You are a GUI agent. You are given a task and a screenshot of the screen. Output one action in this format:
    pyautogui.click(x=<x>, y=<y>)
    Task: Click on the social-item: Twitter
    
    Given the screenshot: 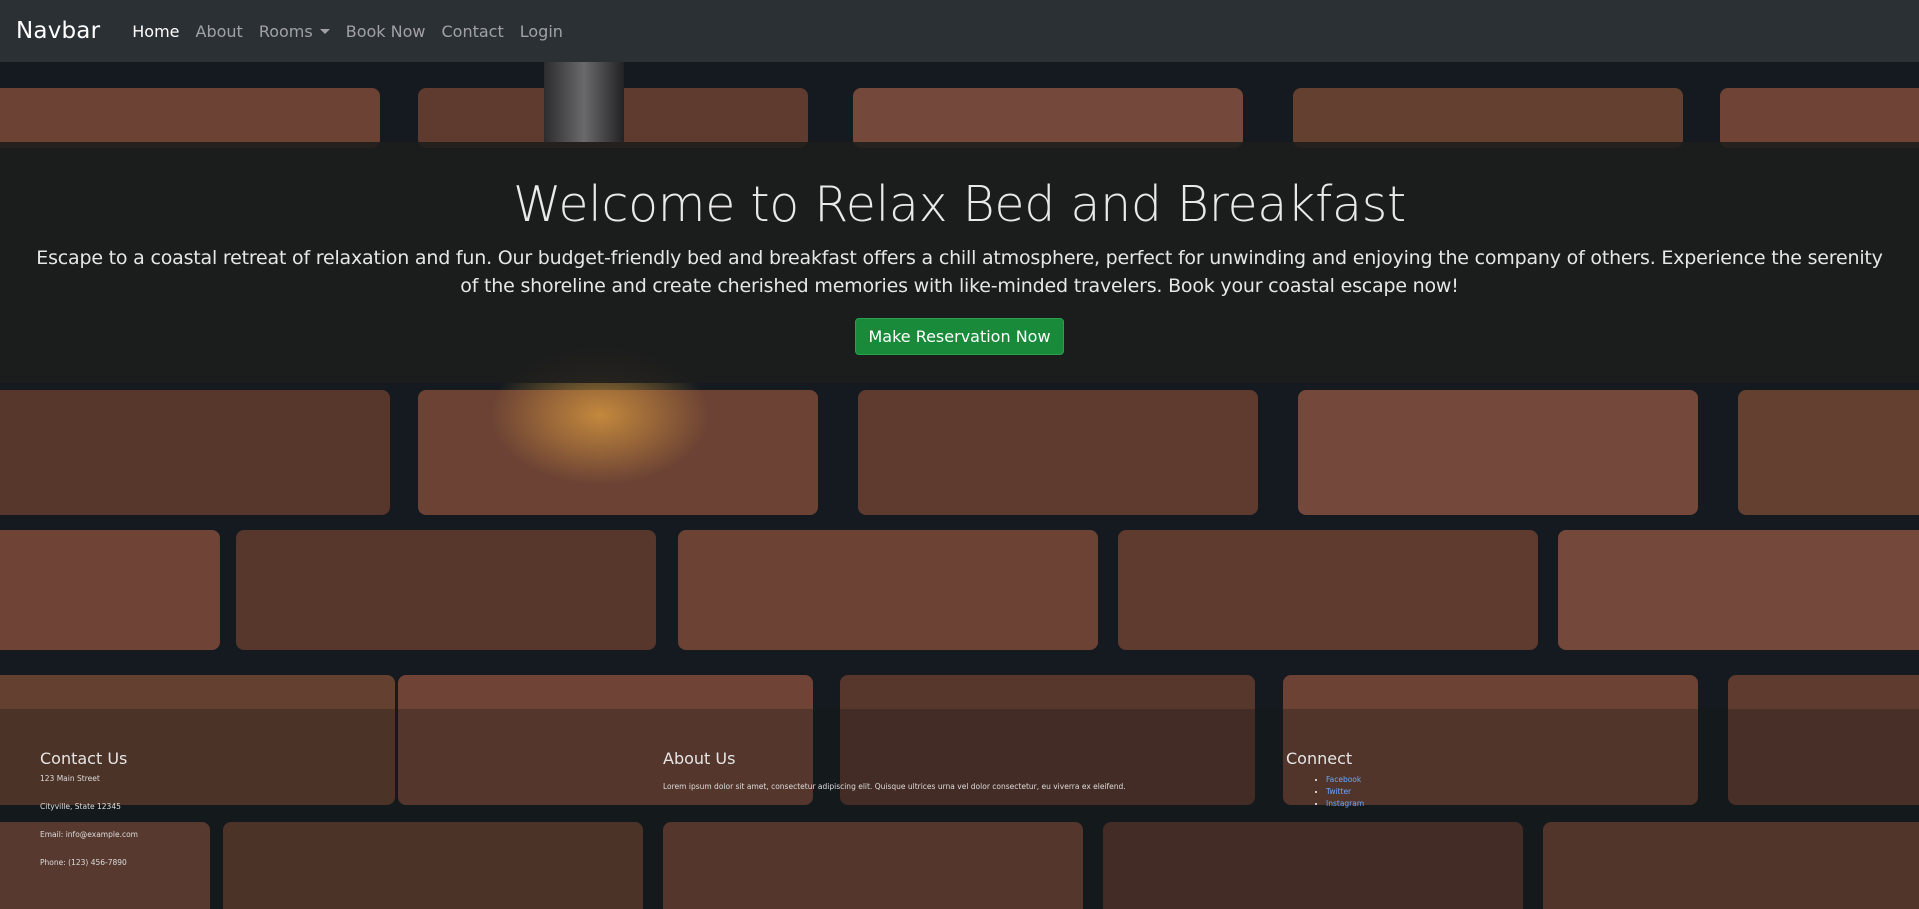 What is the action you would take?
    pyautogui.click(x=1345, y=792)
    